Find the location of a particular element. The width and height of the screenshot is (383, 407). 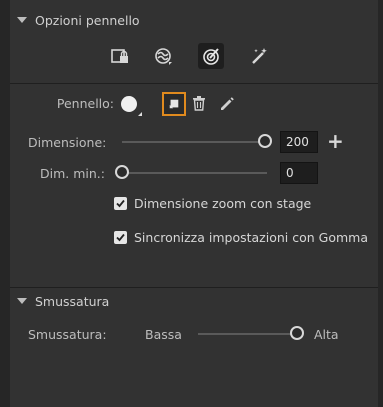

min-size-label: Dim. min.: is located at coordinates (72, 173).